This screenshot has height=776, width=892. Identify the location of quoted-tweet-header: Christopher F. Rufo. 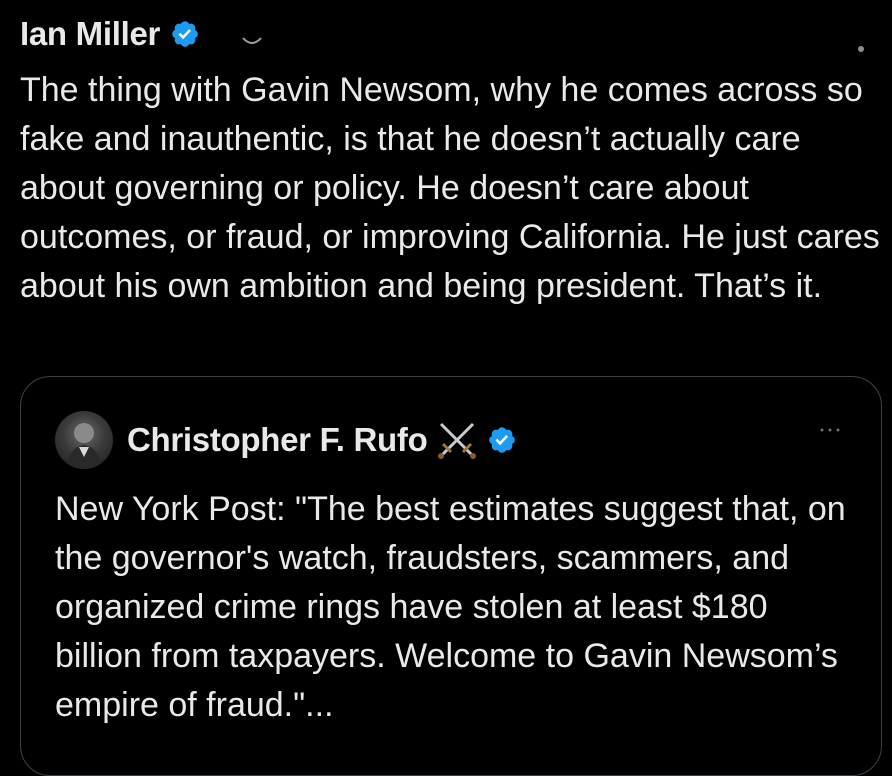
(286, 440).